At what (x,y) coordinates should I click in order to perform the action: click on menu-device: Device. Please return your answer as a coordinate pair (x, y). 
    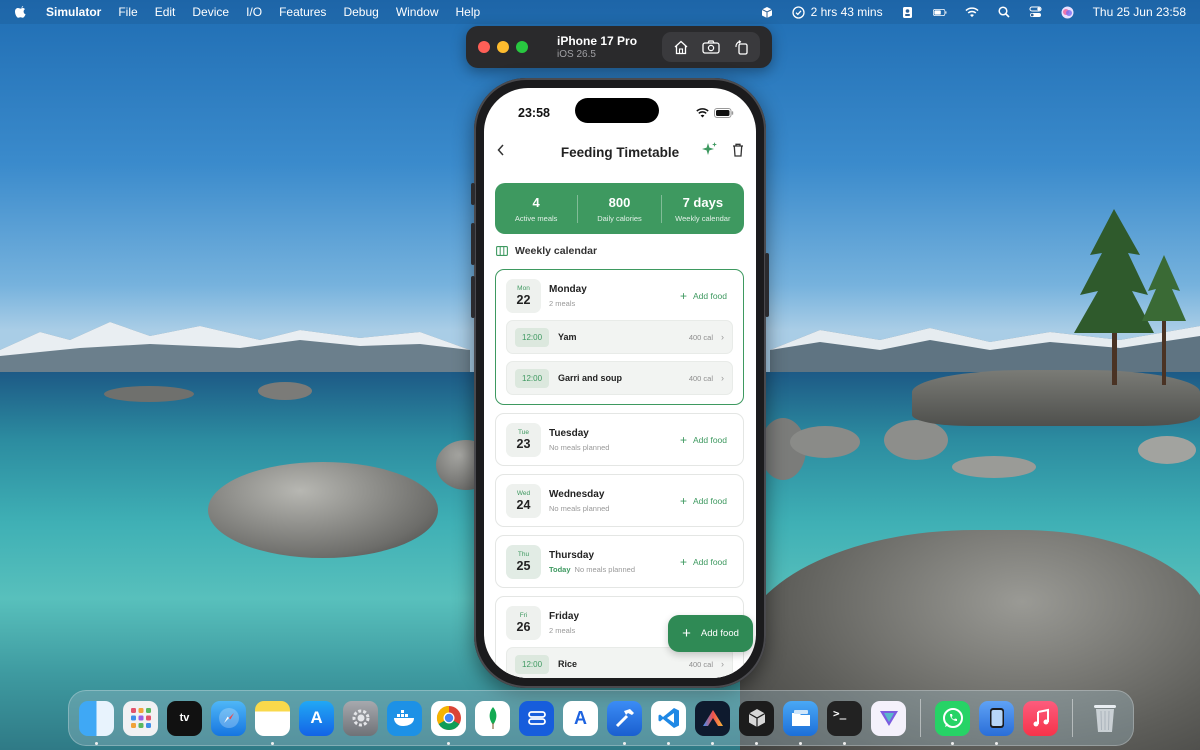
    Looking at the image, I should click on (210, 12).